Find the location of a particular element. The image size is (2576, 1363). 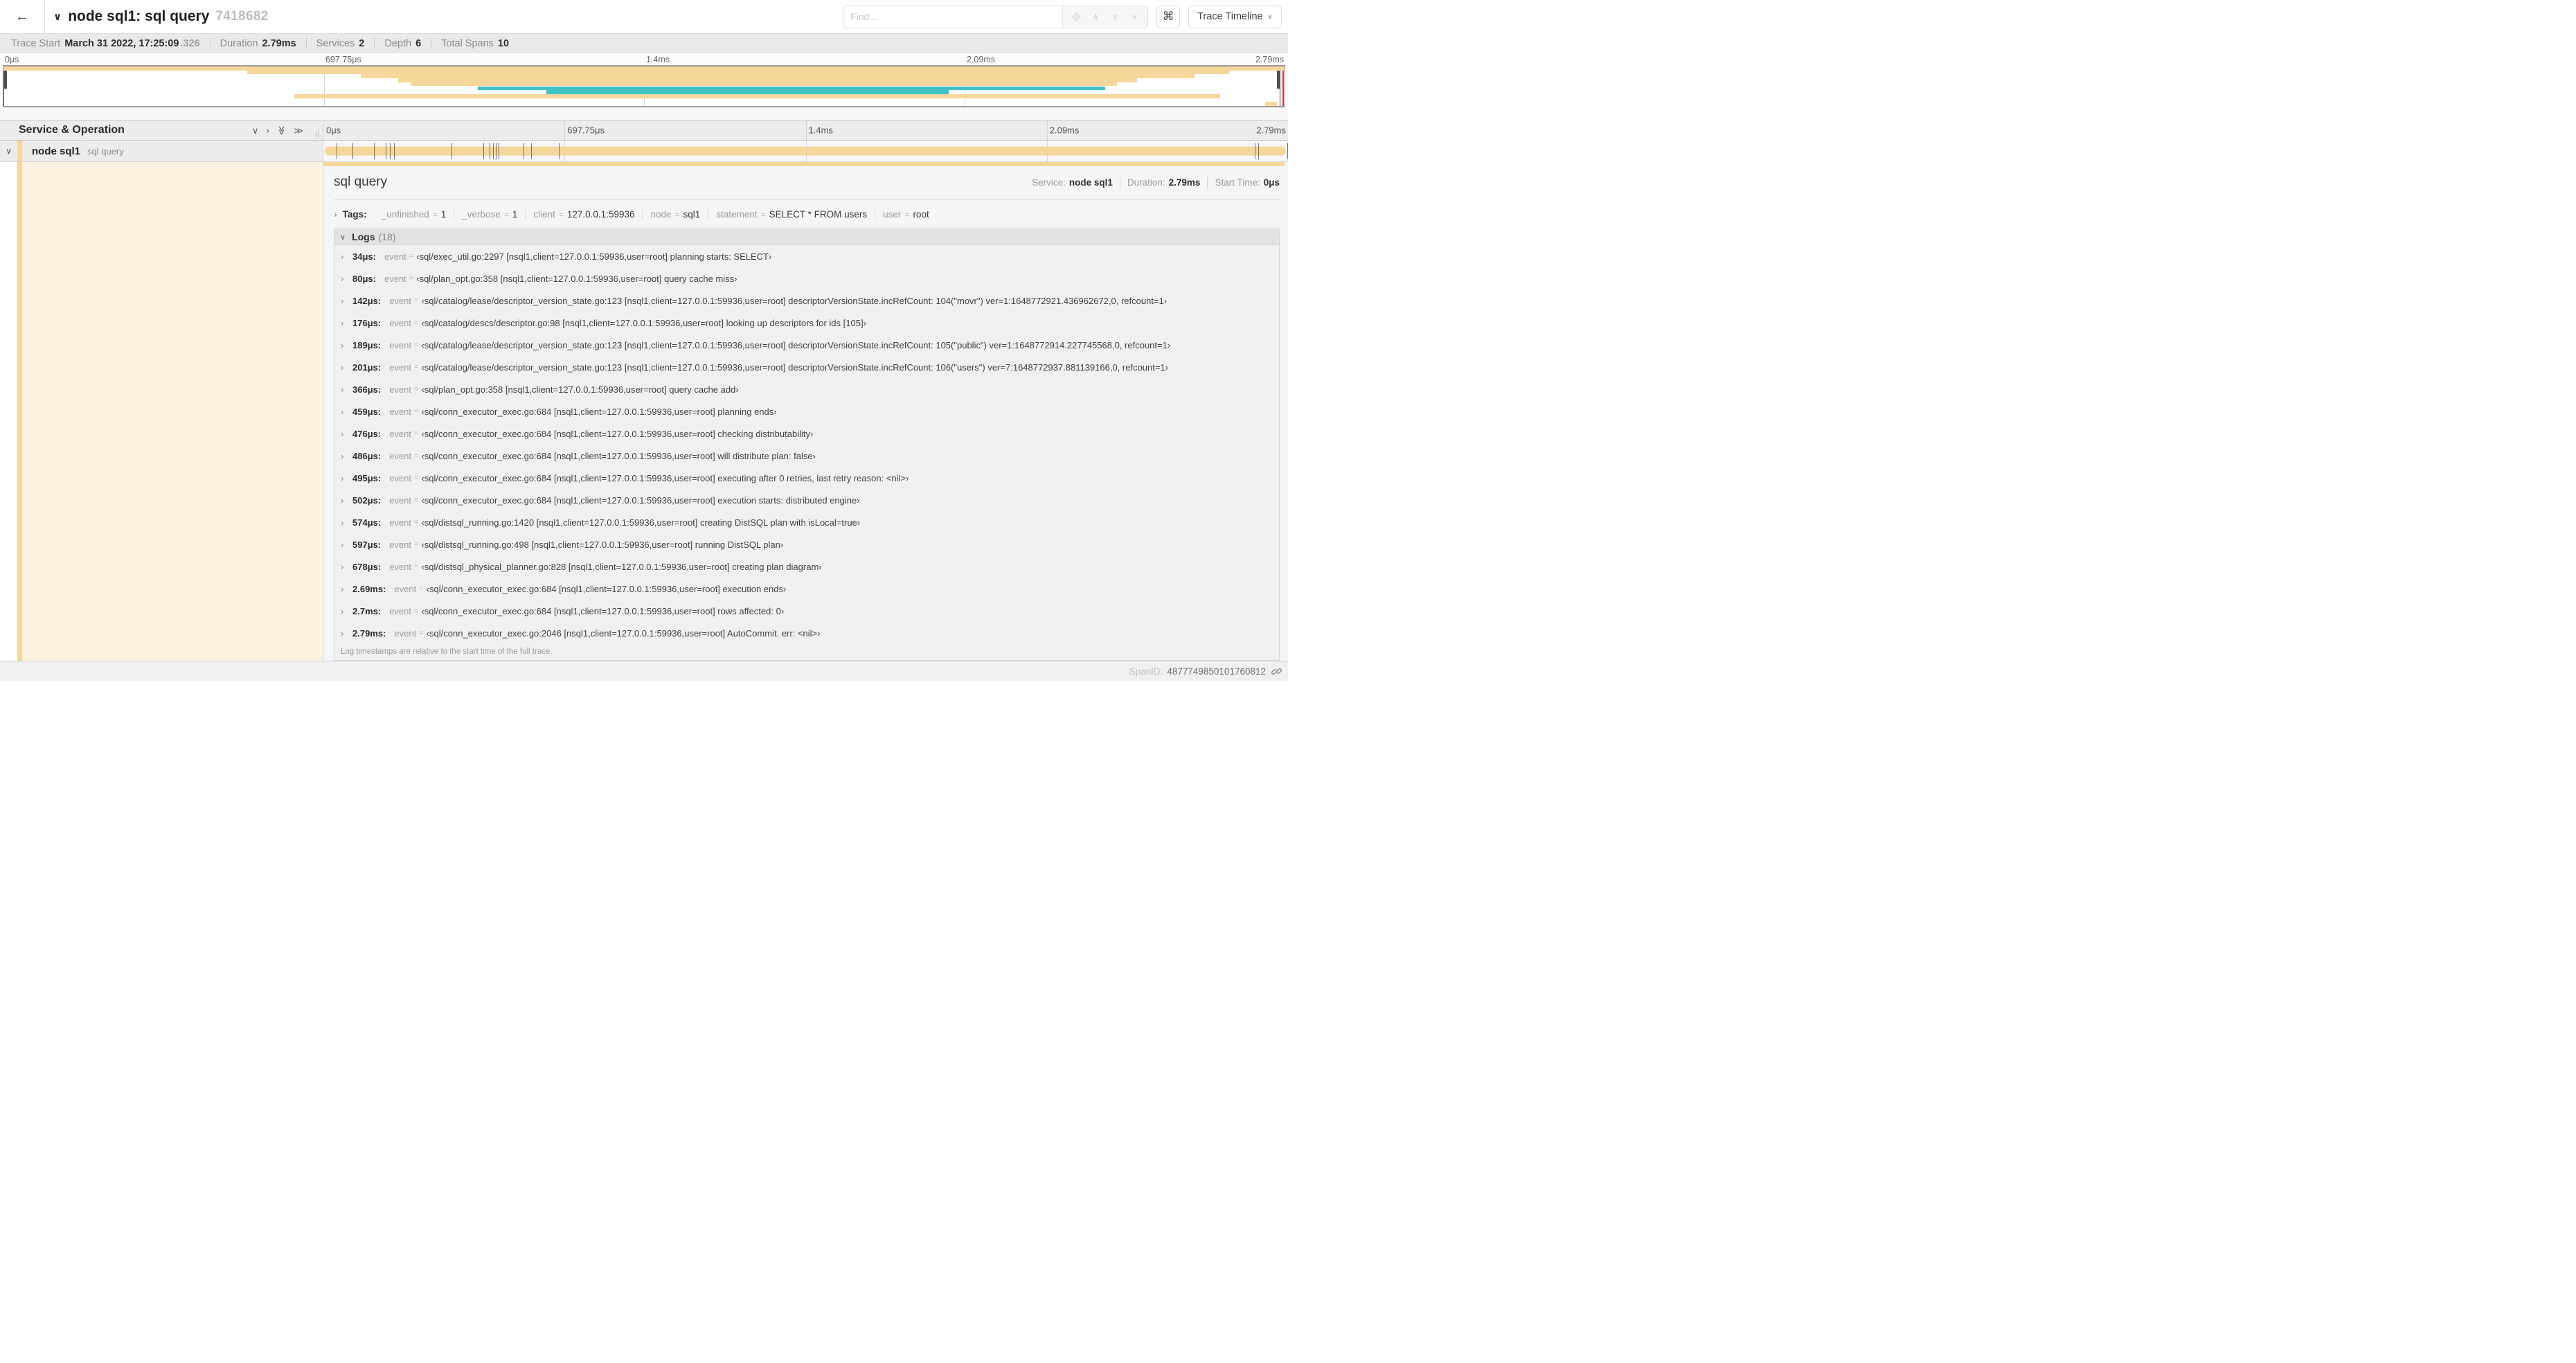

timeline-gridline is located at coordinates (1047, 151).